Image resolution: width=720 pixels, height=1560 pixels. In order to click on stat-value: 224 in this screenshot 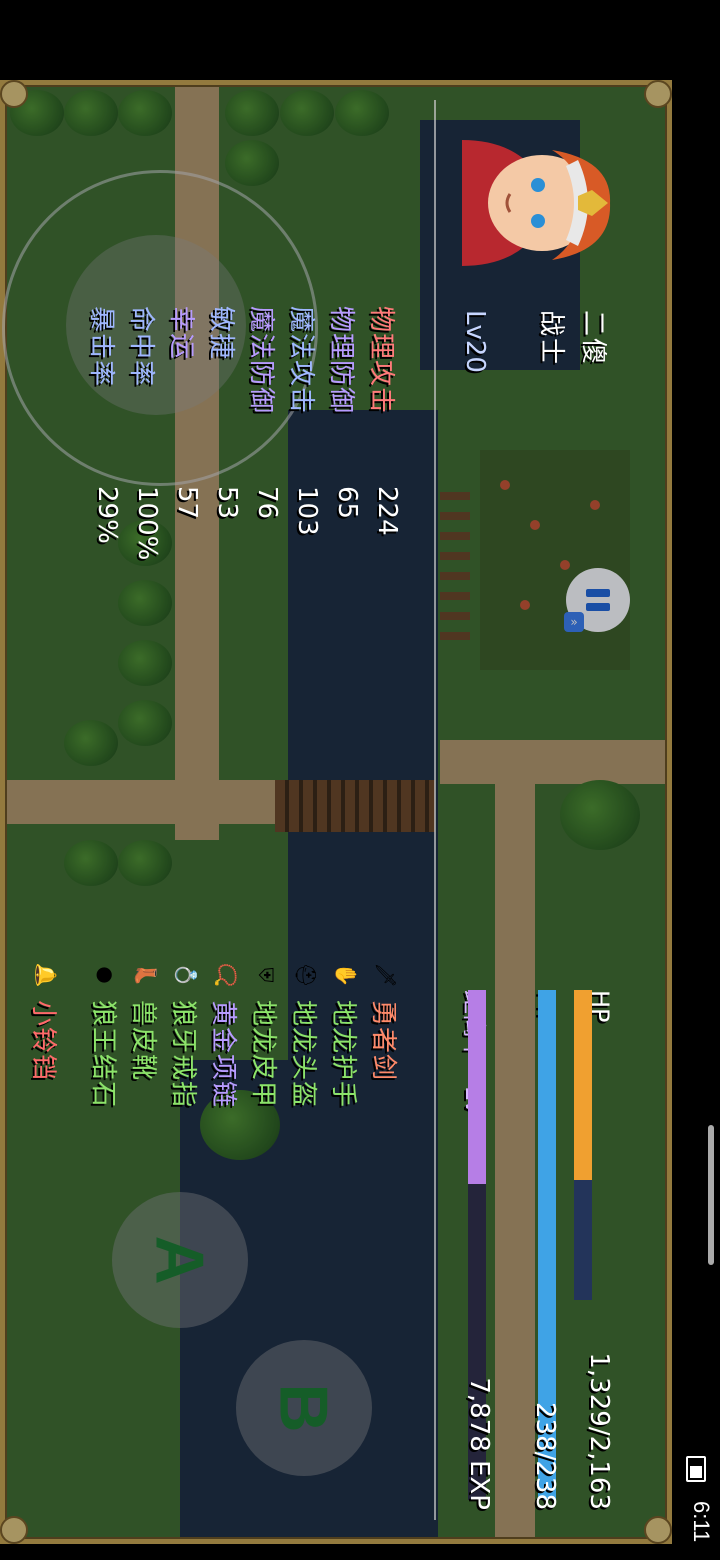, I will do `click(387, 511)`.